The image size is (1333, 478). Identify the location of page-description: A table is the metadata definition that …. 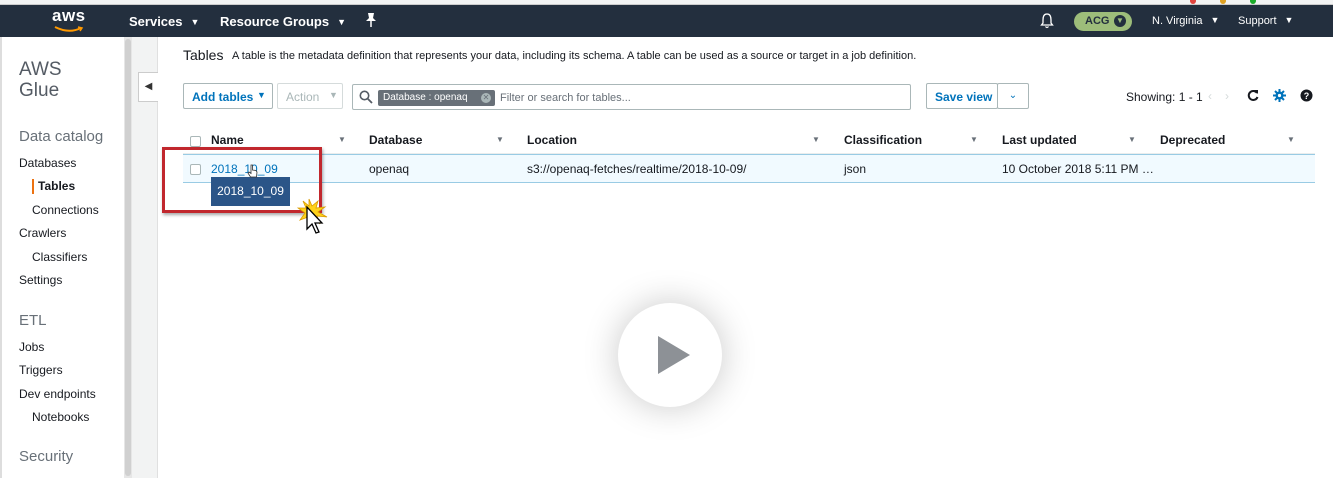
(574, 56).